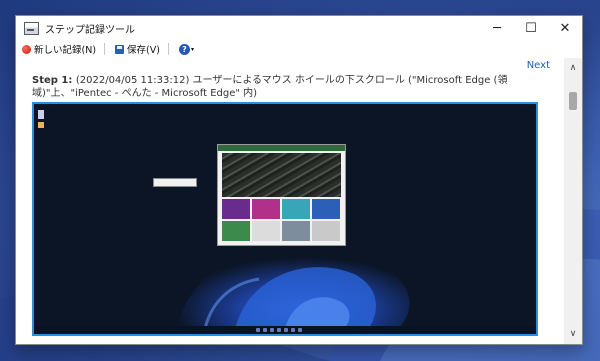  What do you see at coordinates (538, 65) in the screenshot?
I see `next-link: Next` at bounding box center [538, 65].